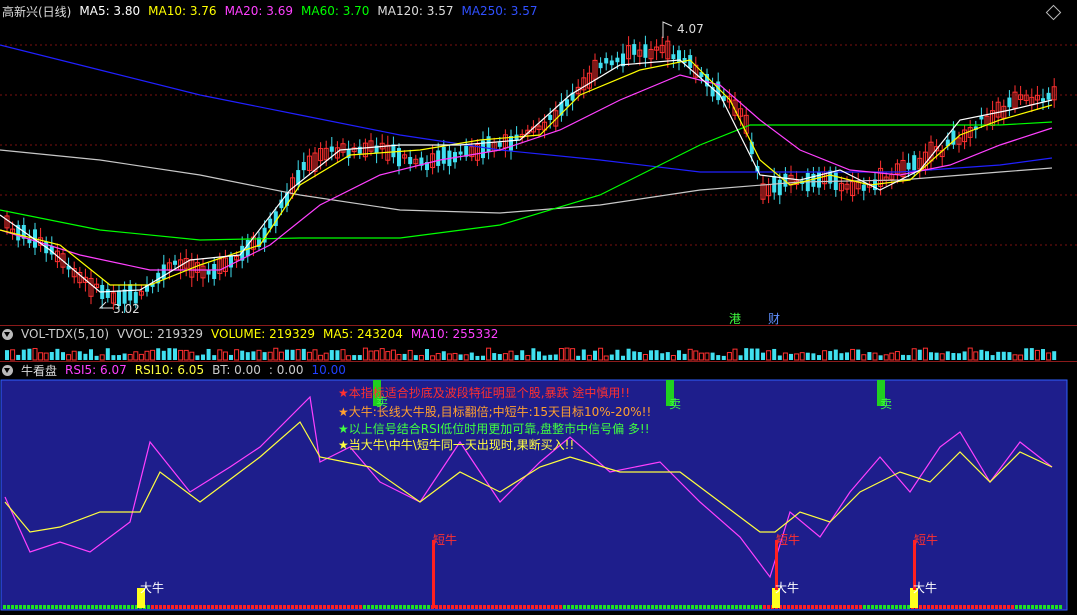  I want to click on note-text: 大牛:长线大牛股,目标翻倍;中短牛:15天目标10%-20%!!, so click(500, 412).